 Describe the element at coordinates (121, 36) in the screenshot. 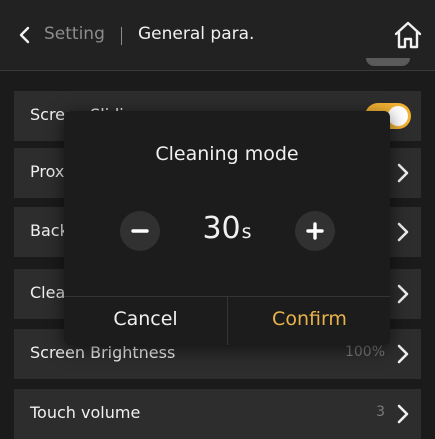

I see `title-divider` at that location.